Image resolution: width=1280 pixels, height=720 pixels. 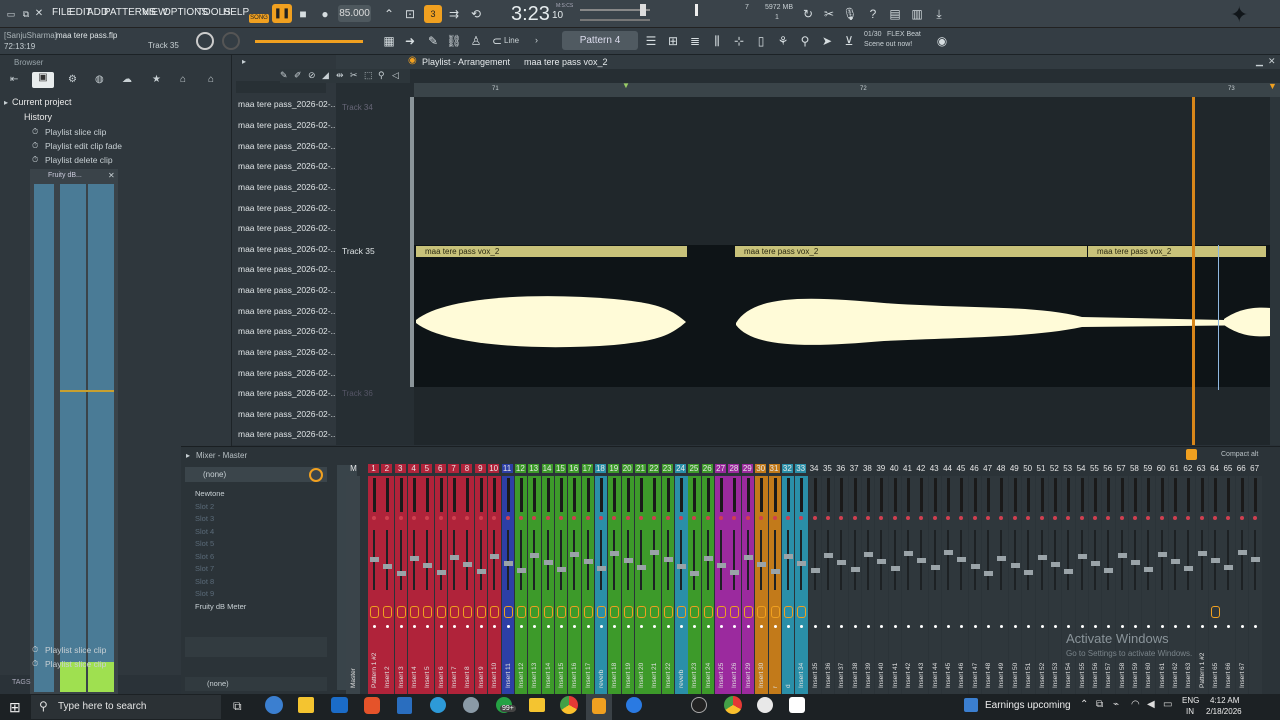 What do you see at coordinates (156, 79) in the screenshot?
I see `star-icon: ★` at bounding box center [156, 79].